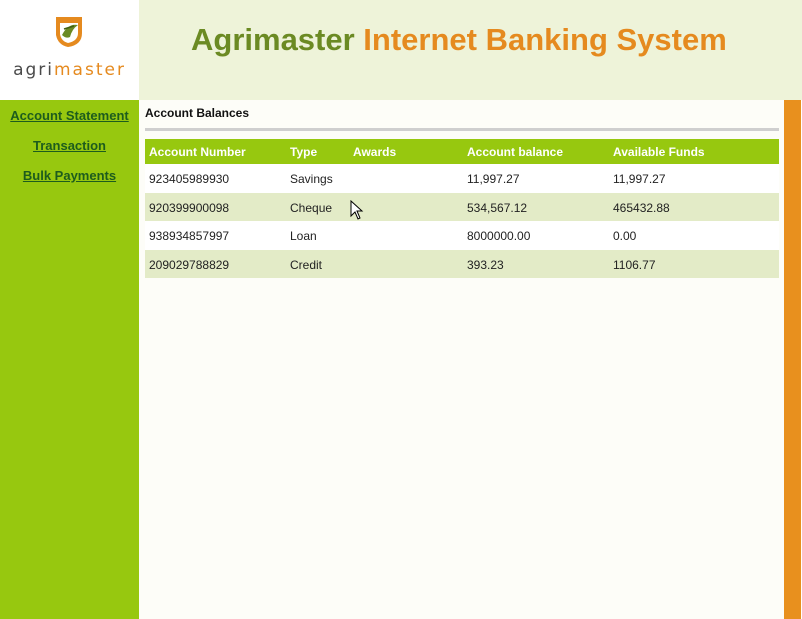  What do you see at coordinates (462, 235) in the screenshot?
I see `table-row: 938934857997 Loan 8000000.00 0.00` at bounding box center [462, 235].